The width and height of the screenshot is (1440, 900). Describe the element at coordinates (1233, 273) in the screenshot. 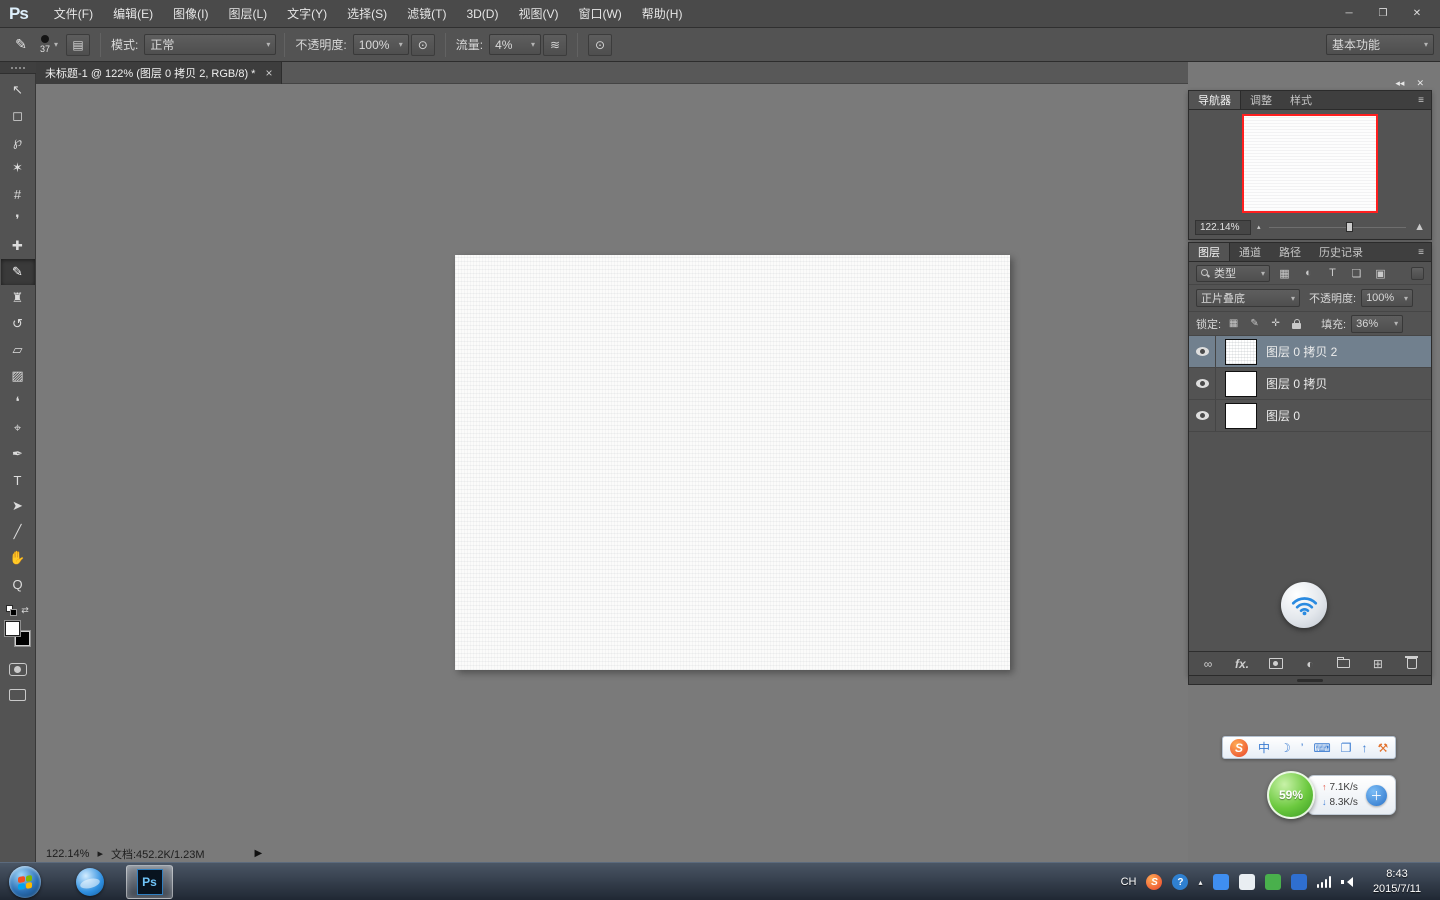

I see `layer-filter-select: 类型 ▾` at that location.